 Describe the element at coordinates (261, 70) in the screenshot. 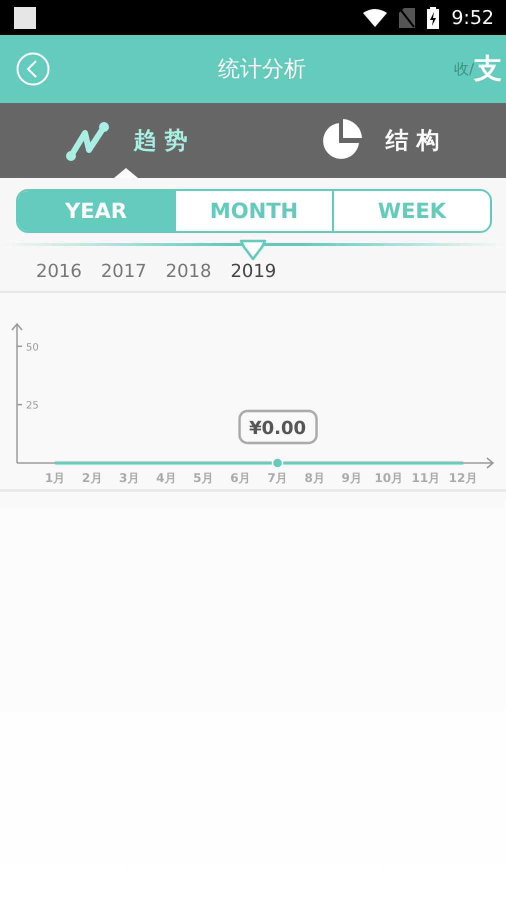

I see `page-title: 统计分析` at that location.